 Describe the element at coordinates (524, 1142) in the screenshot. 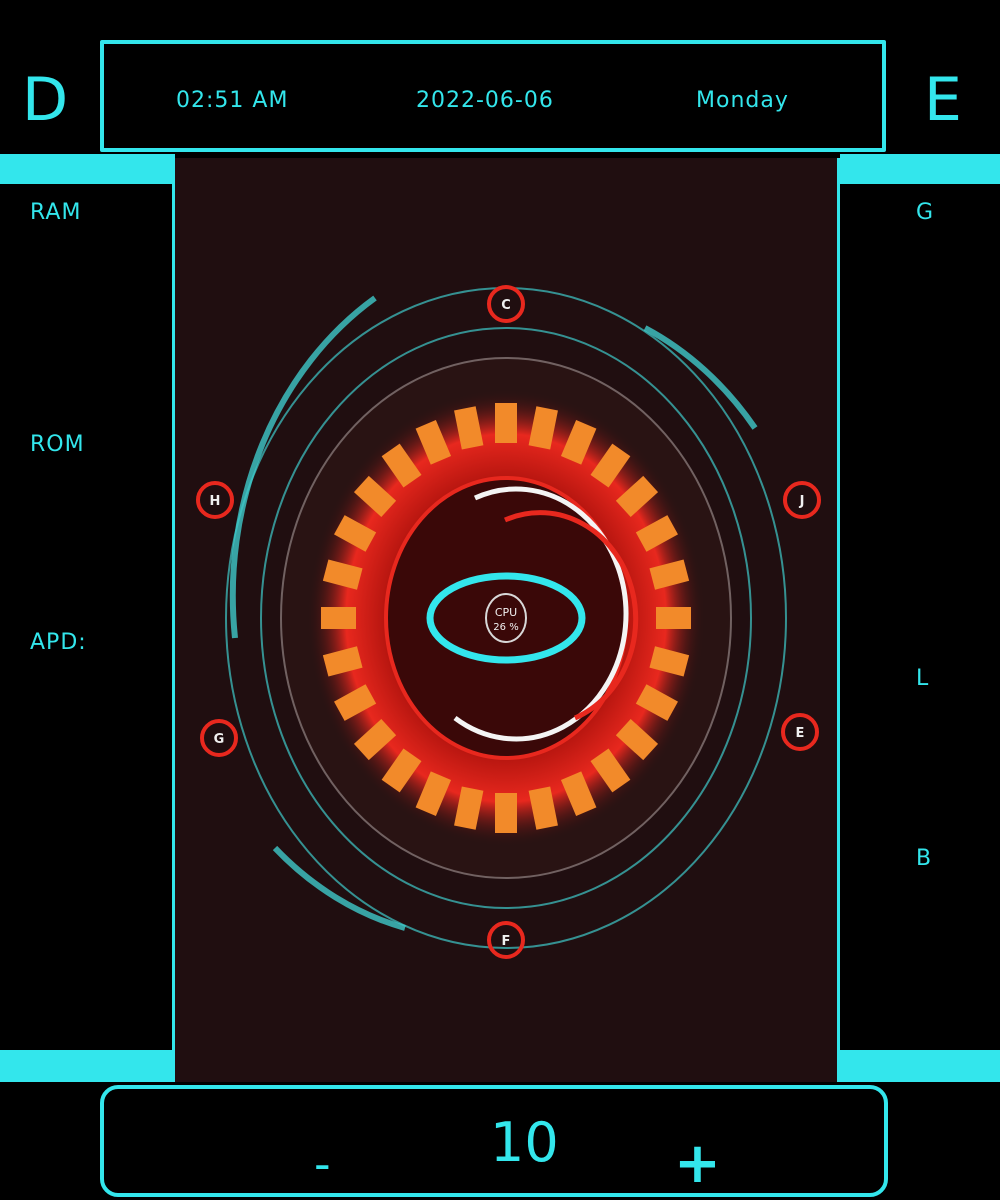

I see `stepper-value: 10` at that location.